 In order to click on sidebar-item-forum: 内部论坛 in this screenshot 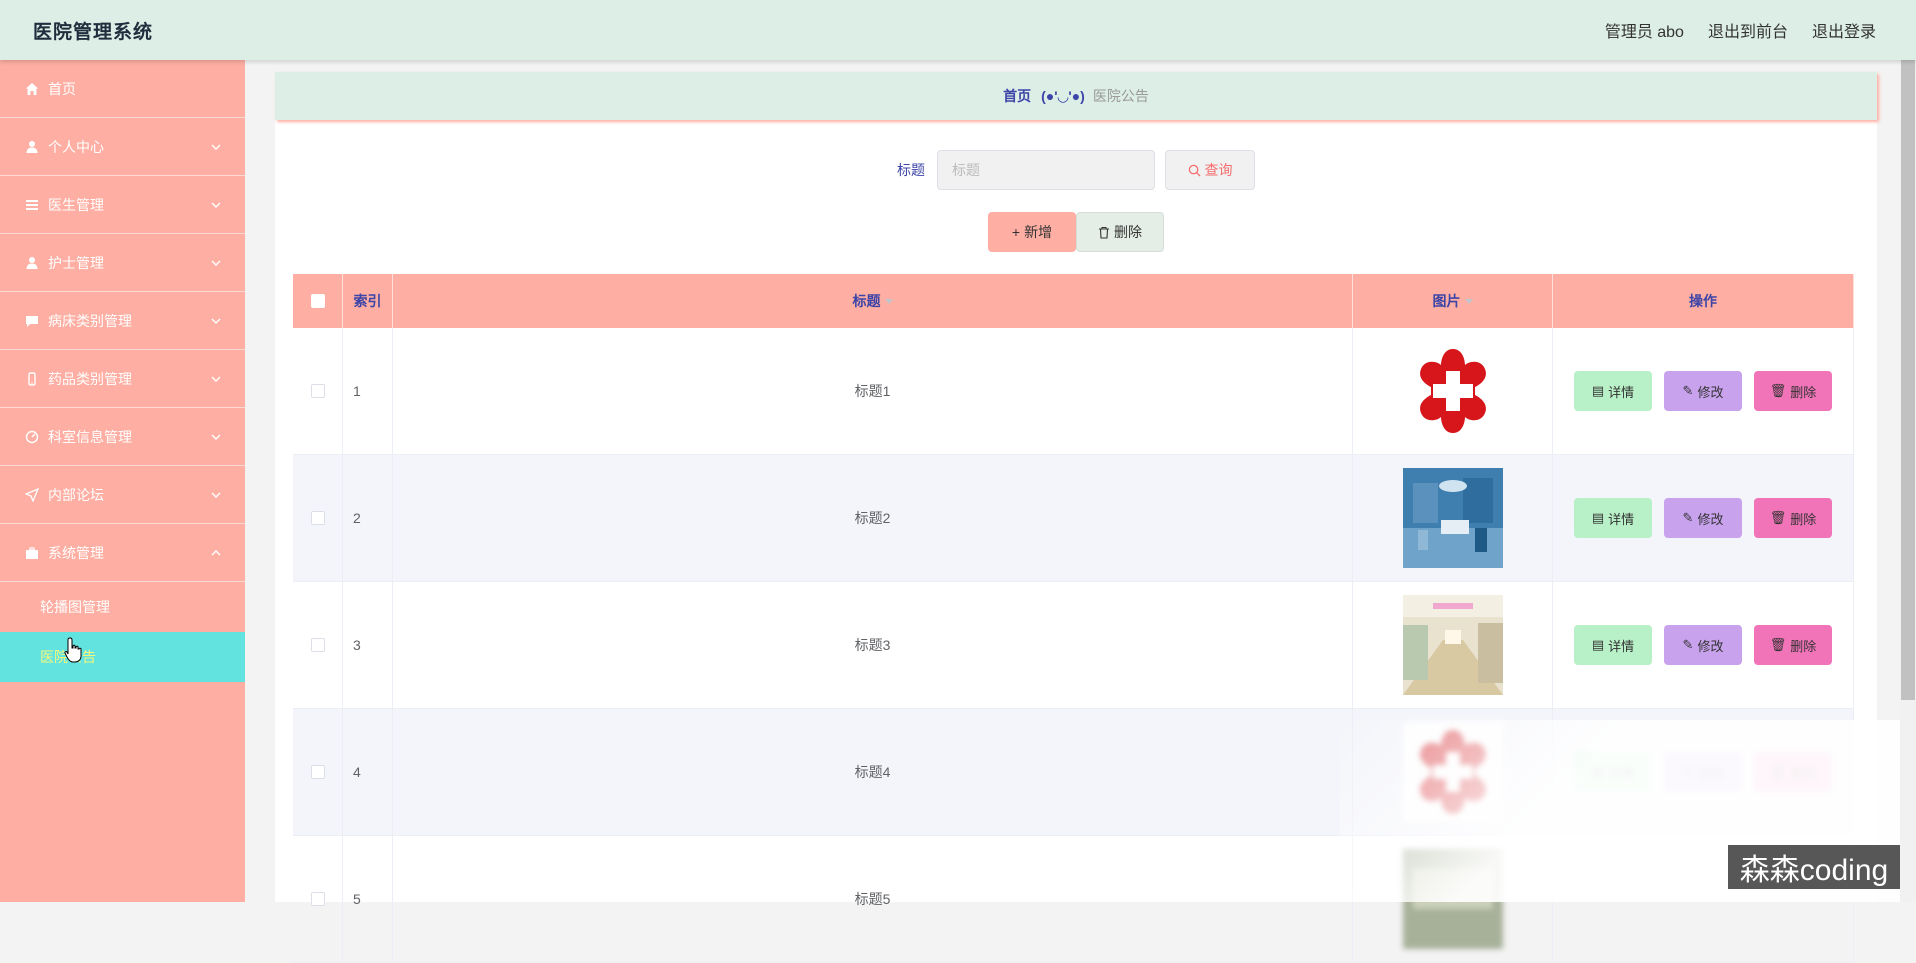, I will do `click(122, 495)`.